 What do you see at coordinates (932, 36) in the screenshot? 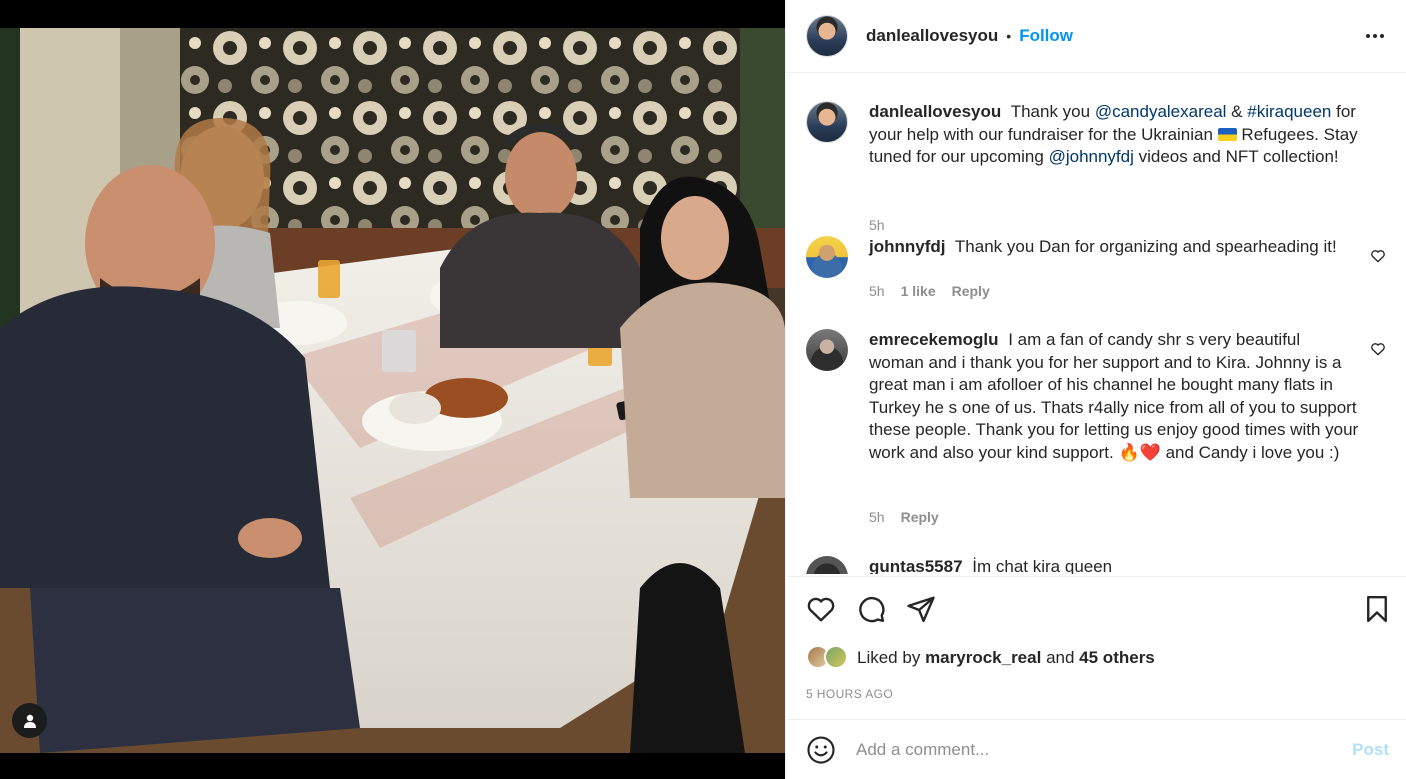
I see `author-username: danleallovesyou` at bounding box center [932, 36].